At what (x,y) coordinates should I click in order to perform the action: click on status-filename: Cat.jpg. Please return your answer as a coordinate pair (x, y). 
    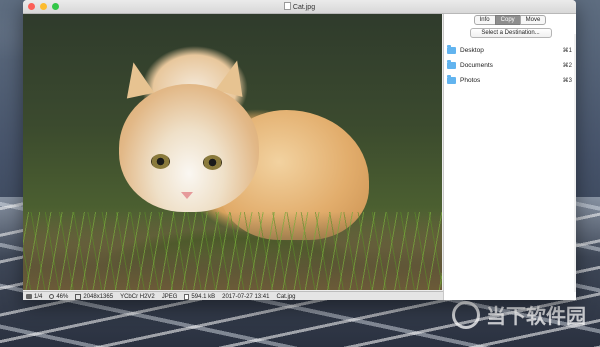
    Looking at the image, I should click on (286, 296).